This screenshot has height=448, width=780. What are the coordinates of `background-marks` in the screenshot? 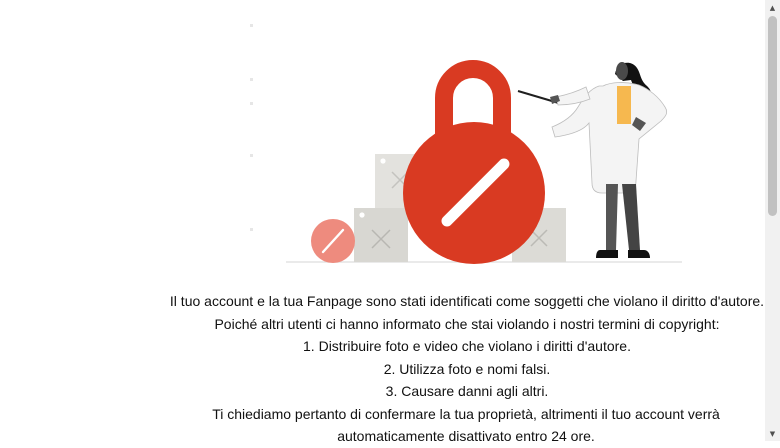 It's located at (251, 127).